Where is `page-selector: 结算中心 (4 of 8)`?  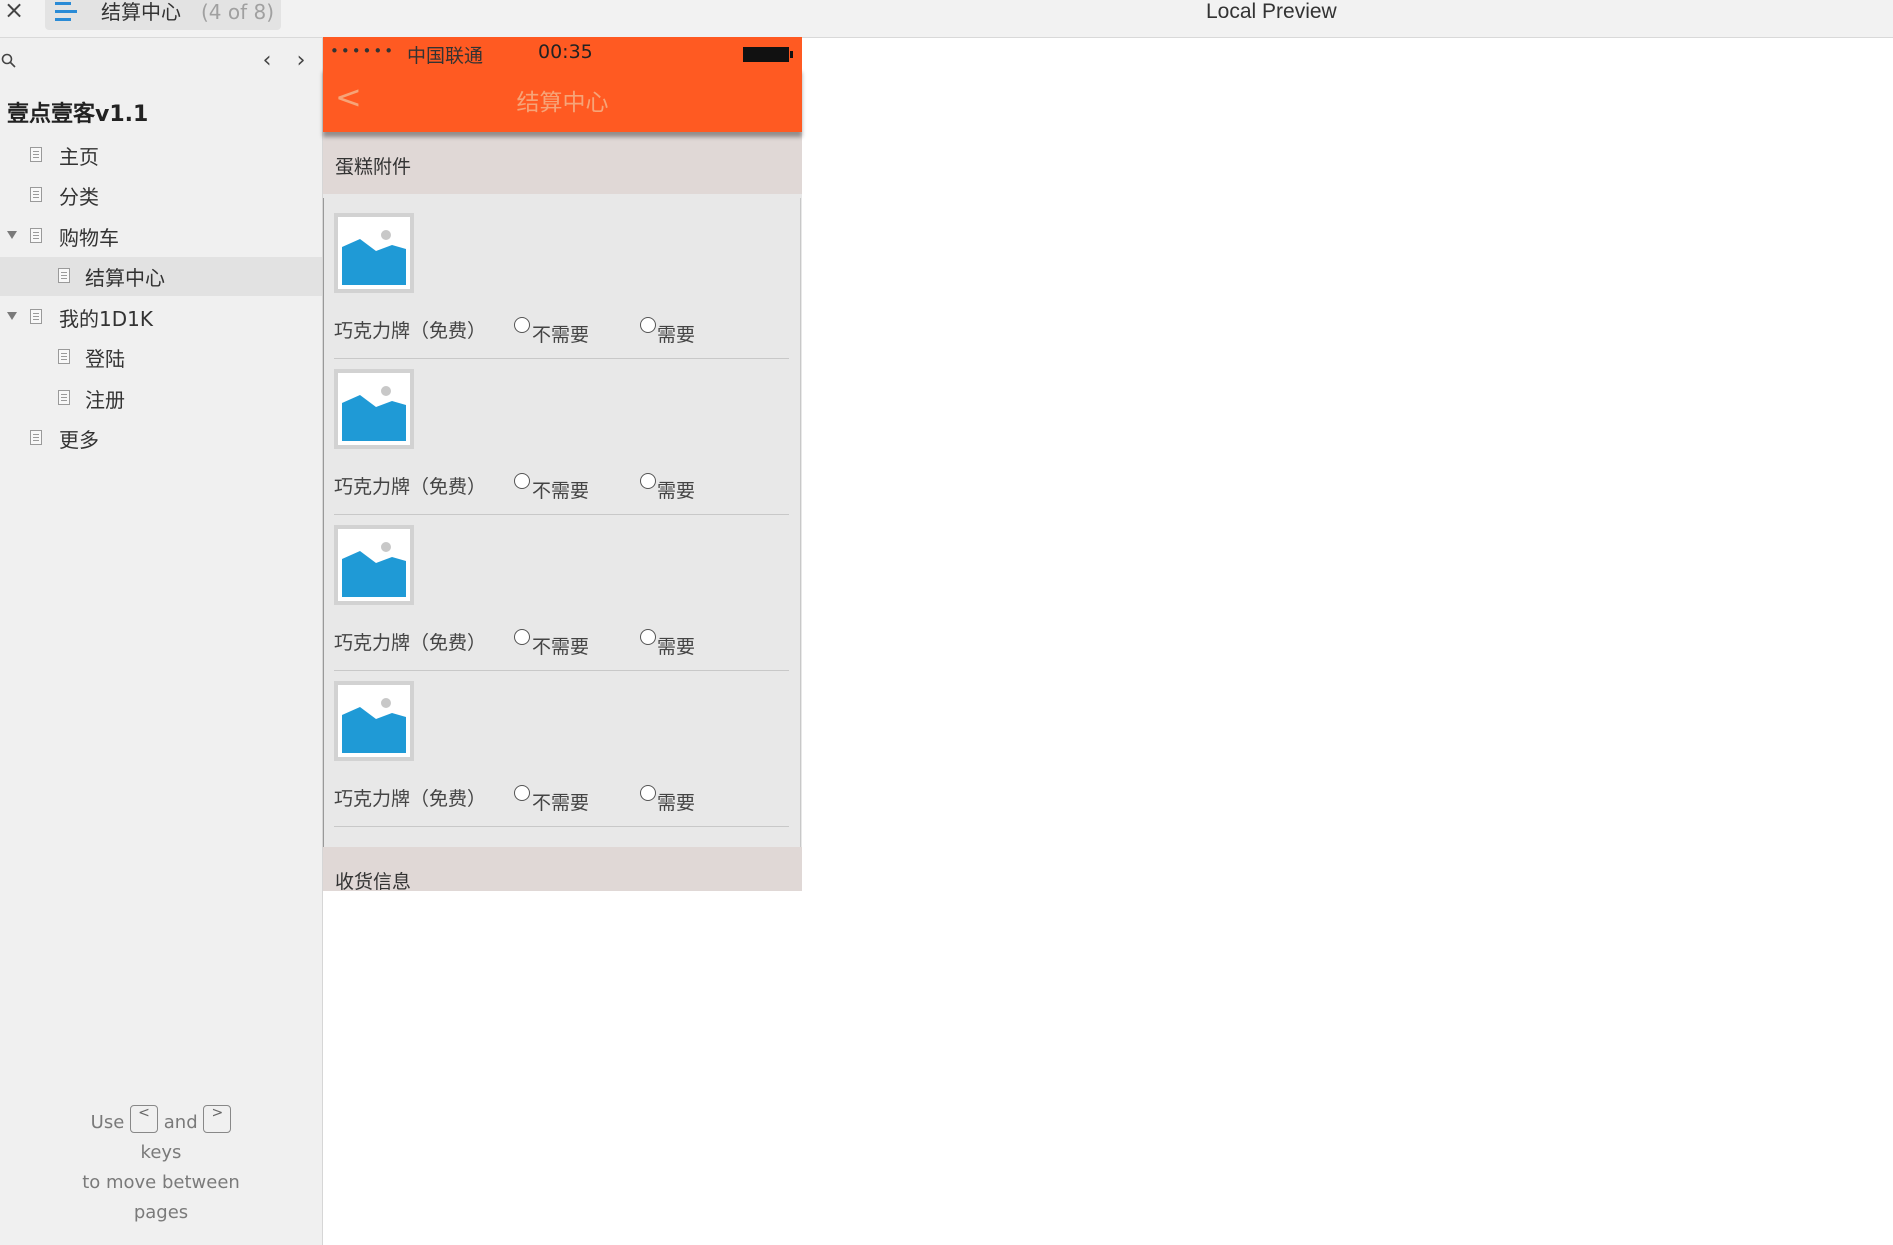
page-selector: 结算中心 (4 of 8) is located at coordinates (163, 15).